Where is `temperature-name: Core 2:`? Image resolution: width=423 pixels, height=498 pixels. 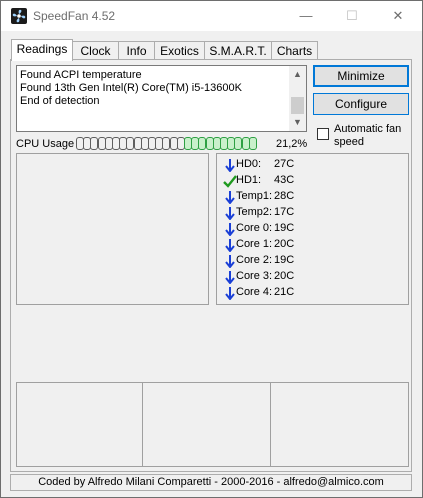 temperature-name: Core 2: is located at coordinates (254, 260).